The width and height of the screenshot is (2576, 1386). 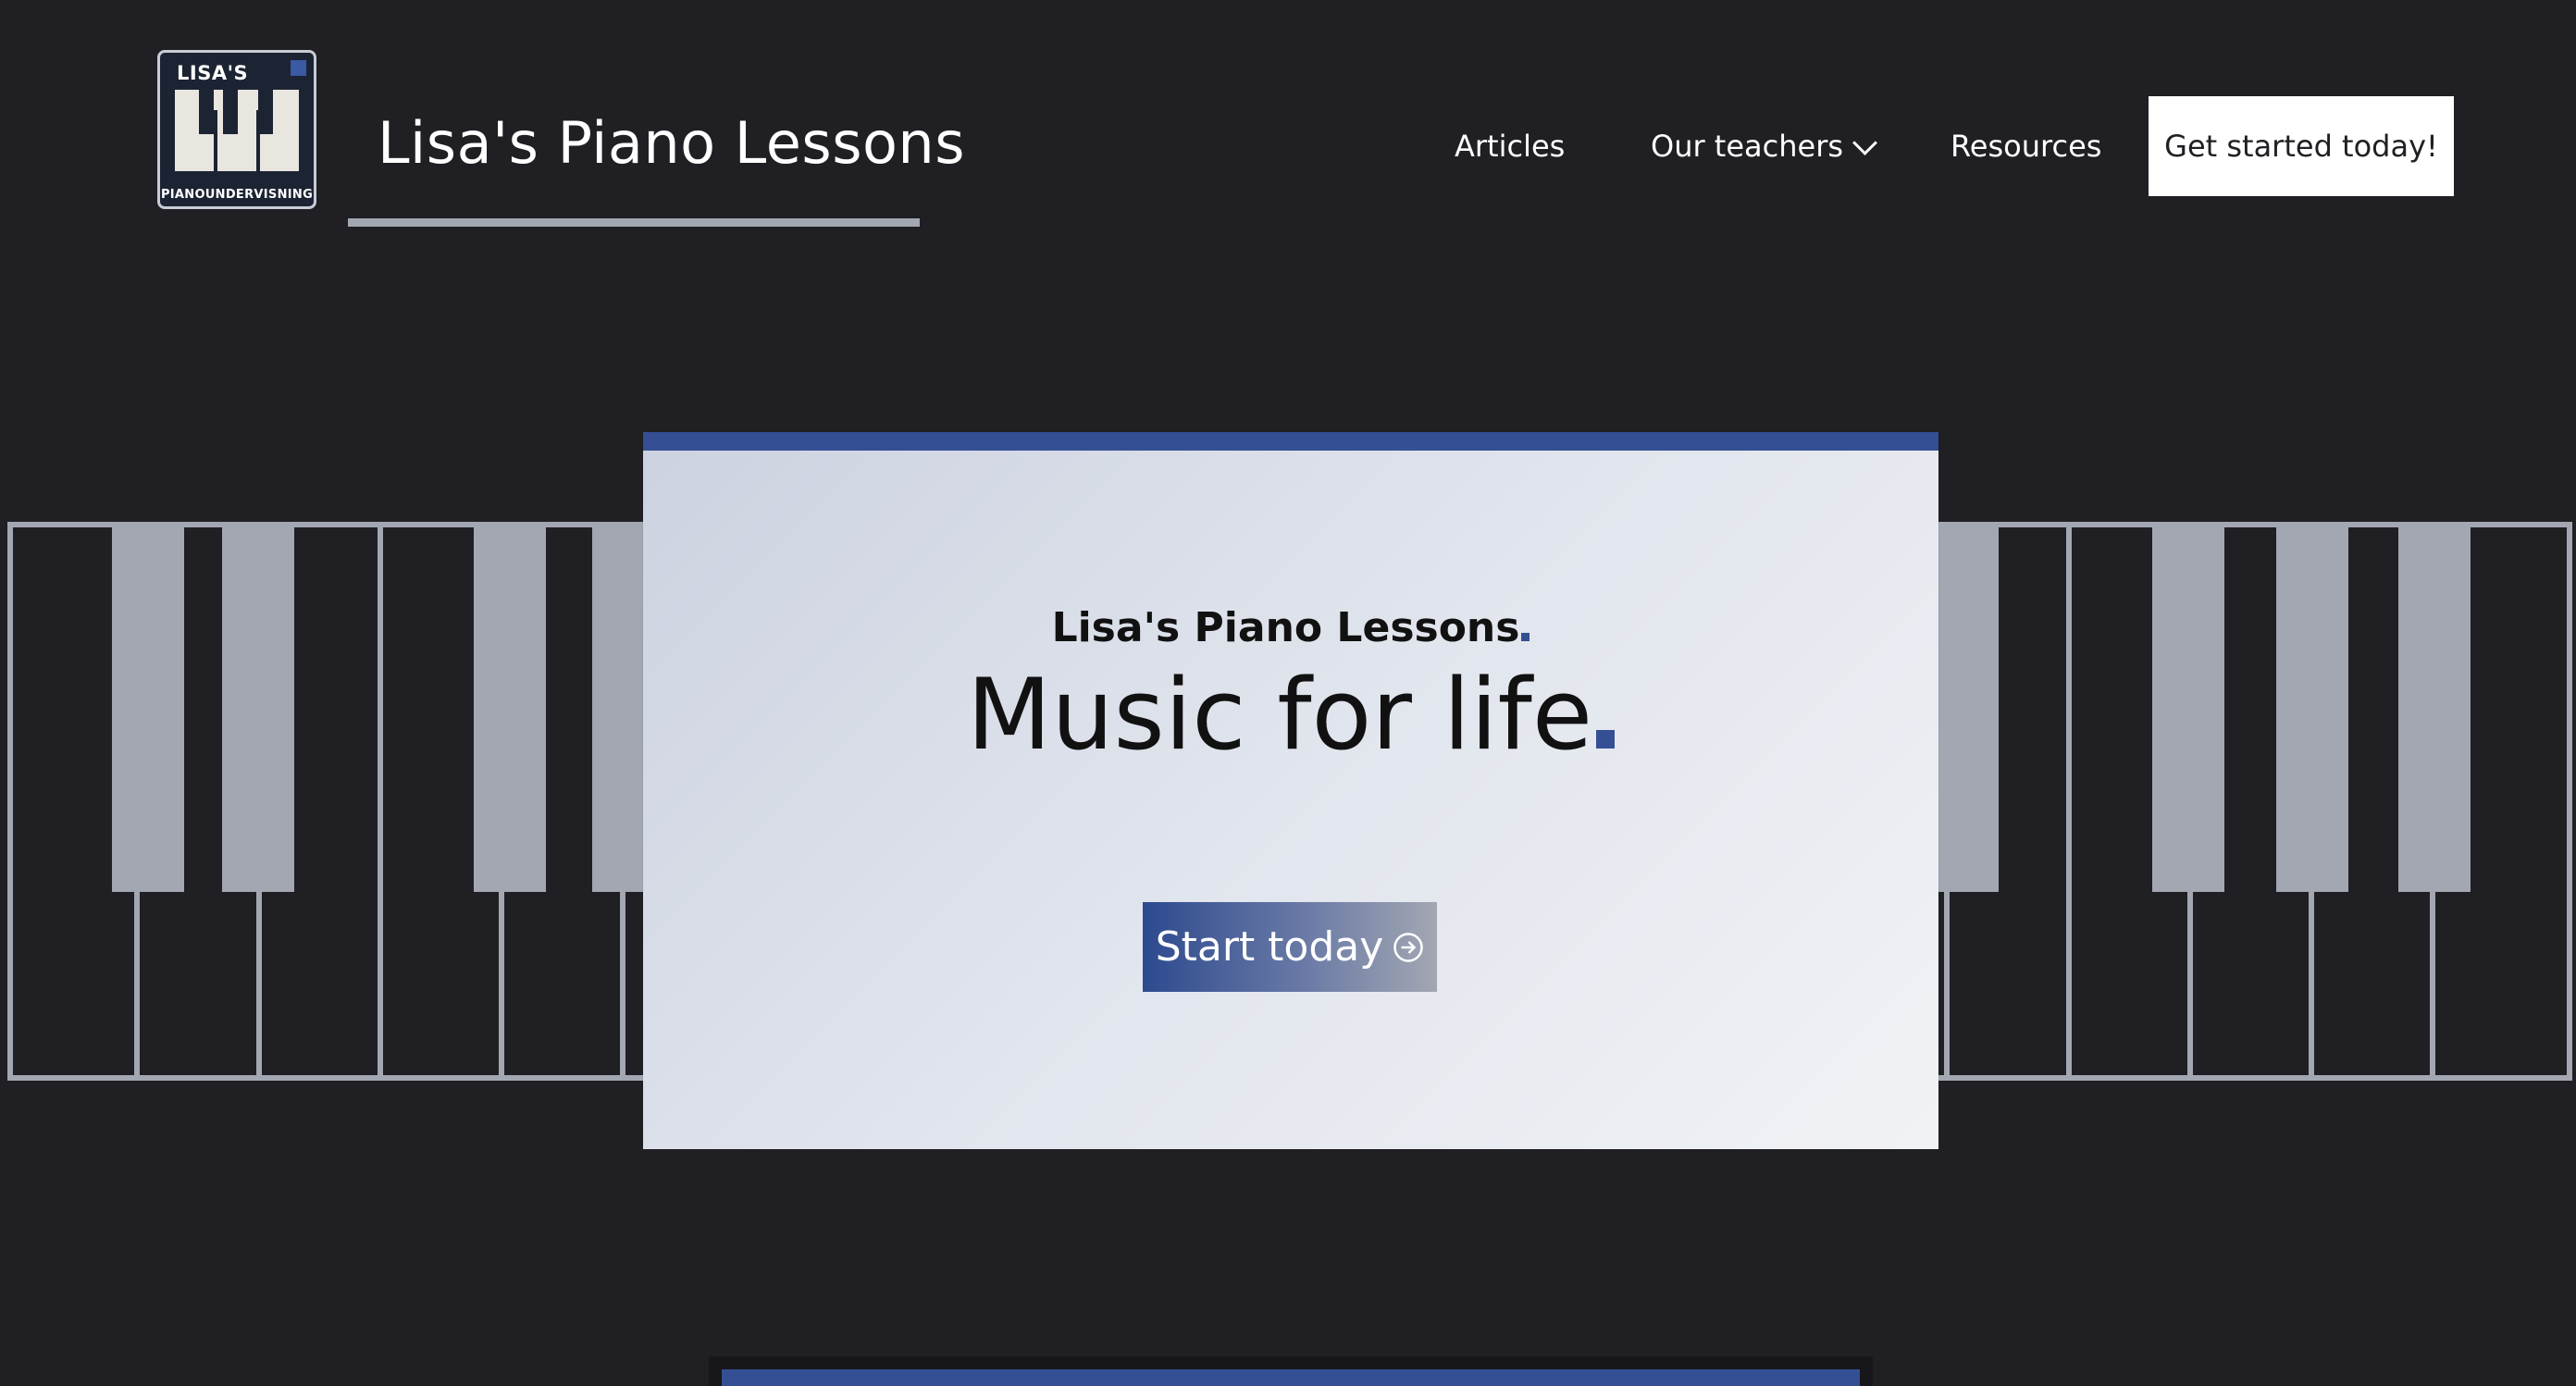 I want to click on nav-dropdown-teachers-label: Our teachers, so click(x=1748, y=147).